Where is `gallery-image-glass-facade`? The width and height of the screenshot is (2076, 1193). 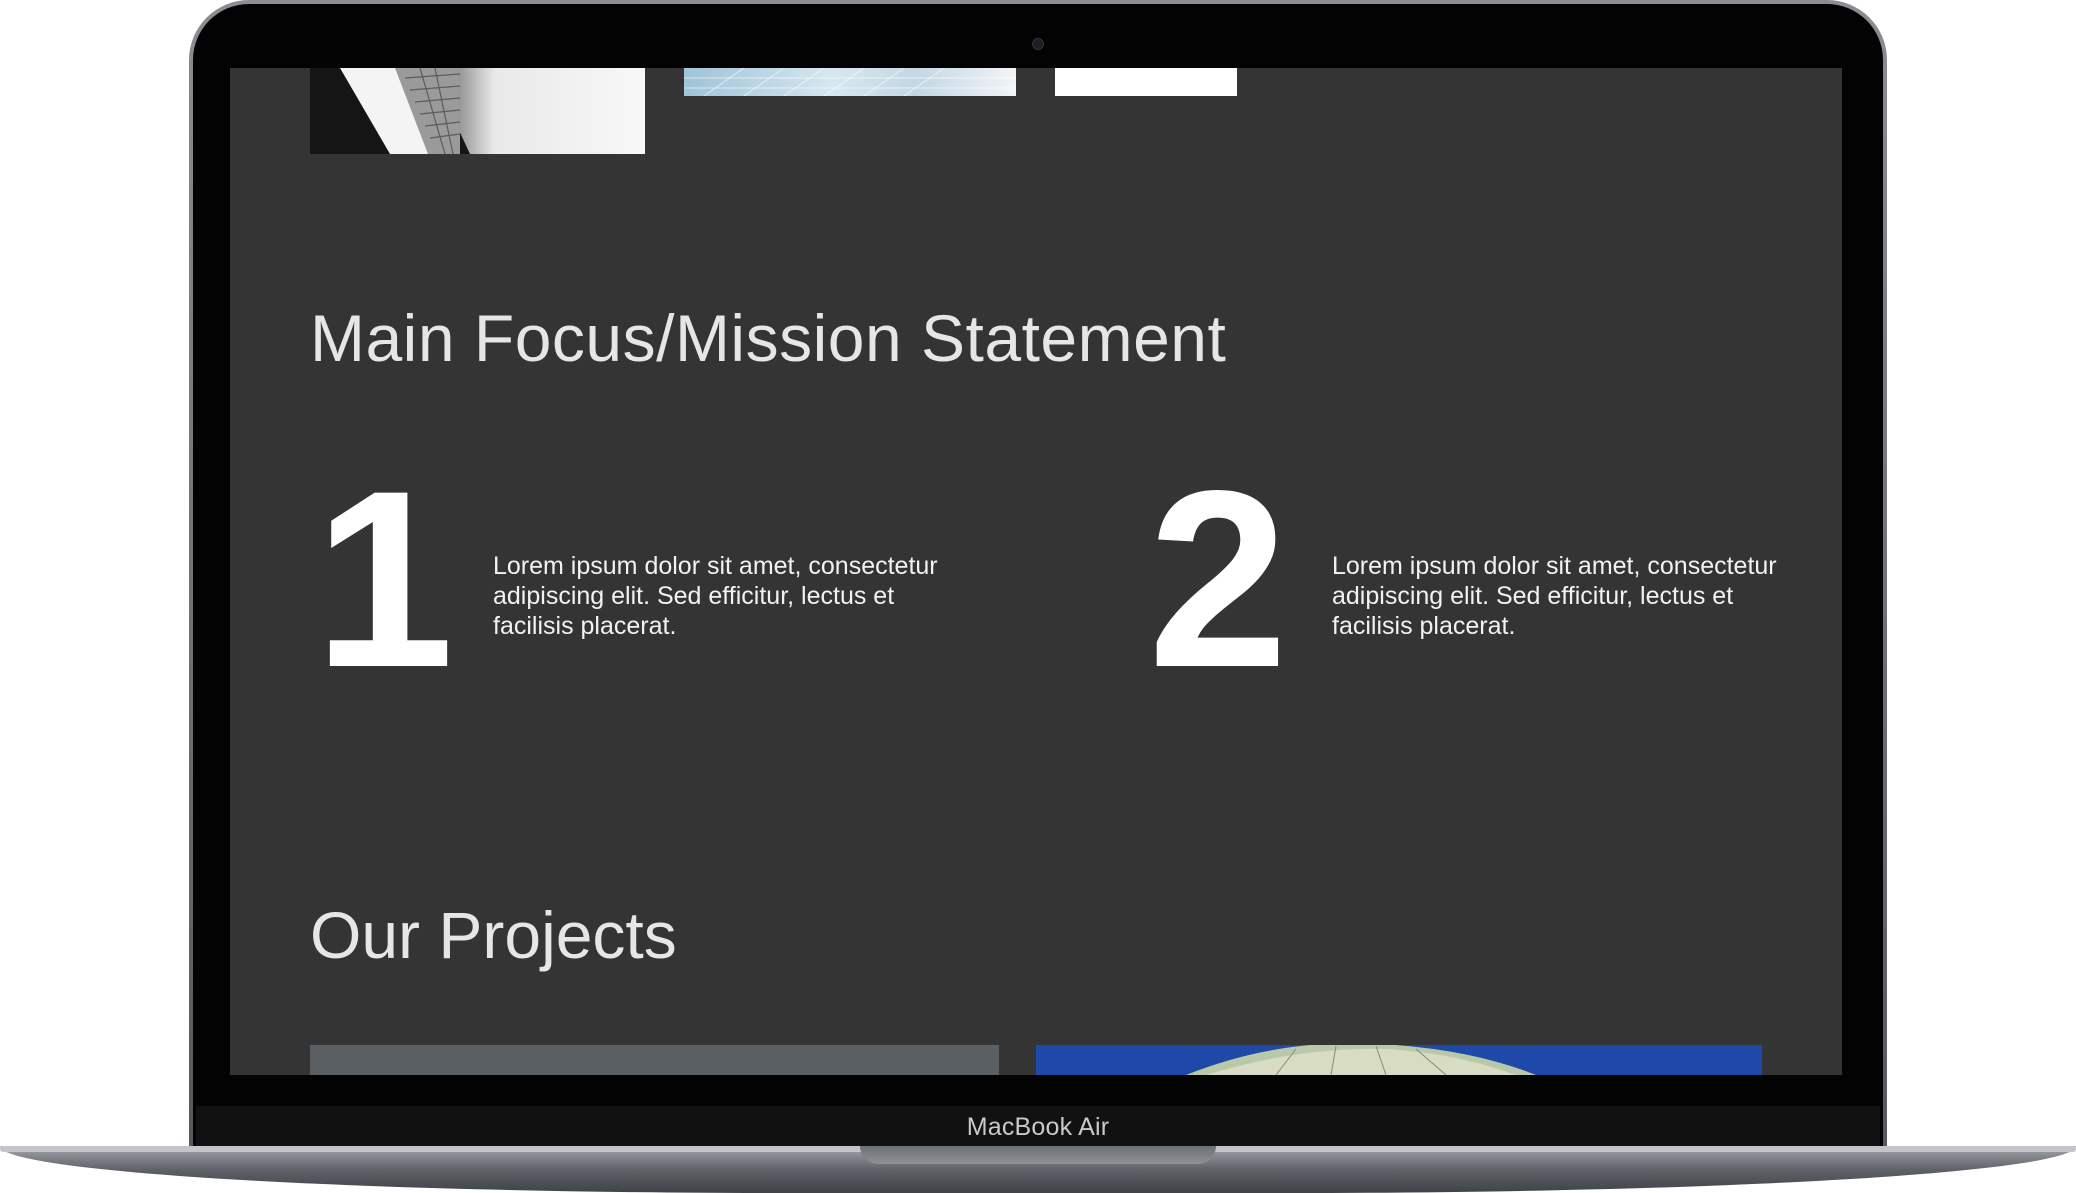
gallery-image-glass-facade is located at coordinates (850, 82).